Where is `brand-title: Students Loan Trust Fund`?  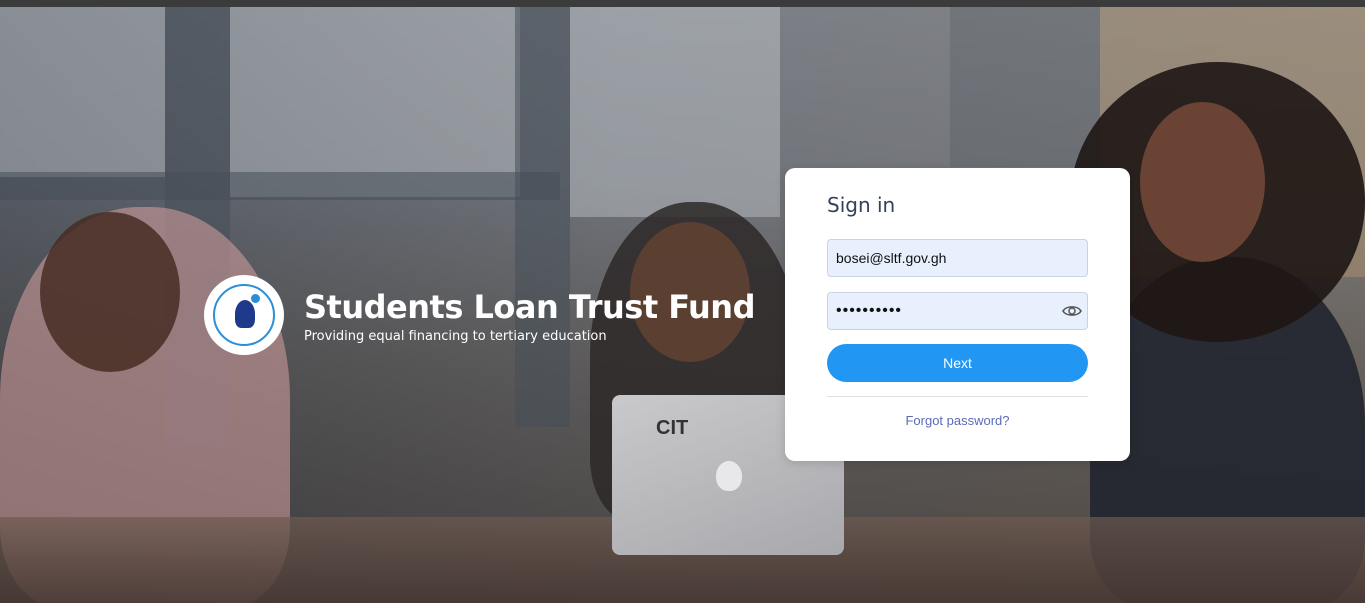 brand-title: Students Loan Trust Fund is located at coordinates (529, 307).